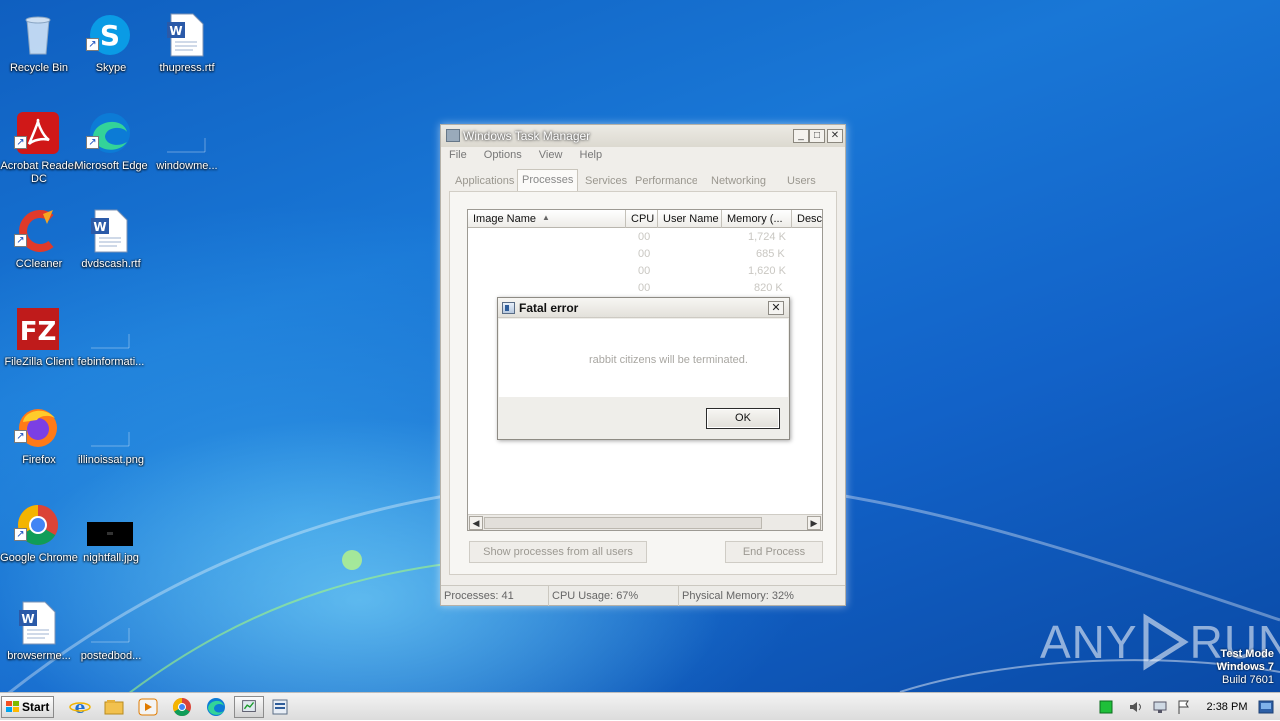  What do you see at coordinates (623, 523) in the screenshot?
I see `scrollbar-thumb` at bounding box center [623, 523].